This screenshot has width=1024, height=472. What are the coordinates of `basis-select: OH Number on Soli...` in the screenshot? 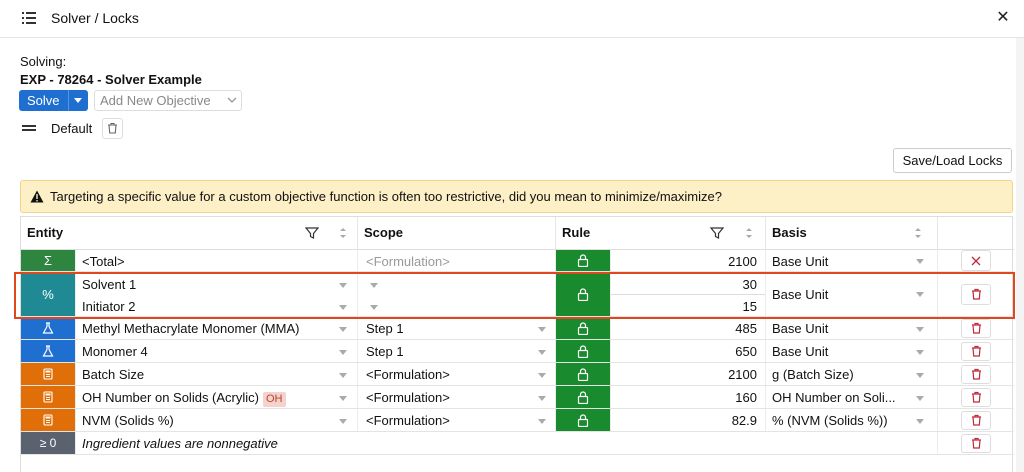 It's located at (852, 397).